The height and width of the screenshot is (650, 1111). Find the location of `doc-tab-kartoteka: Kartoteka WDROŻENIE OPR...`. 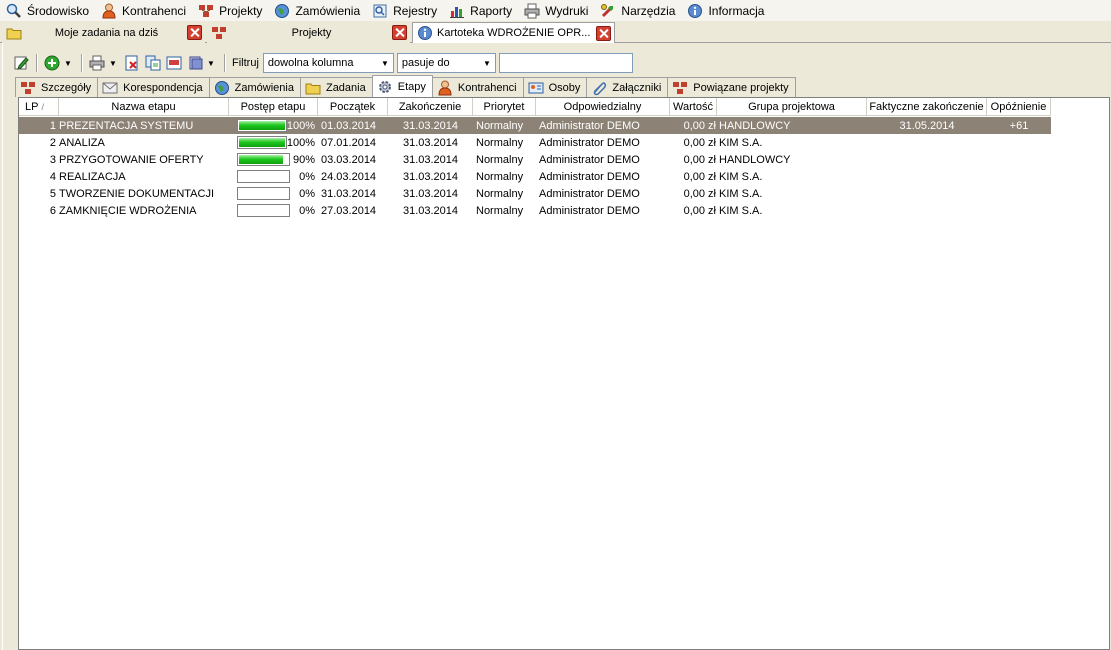

doc-tab-kartoteka: Kartoteka WDROŻENIE OPR... is located at coordinates (513, 32).